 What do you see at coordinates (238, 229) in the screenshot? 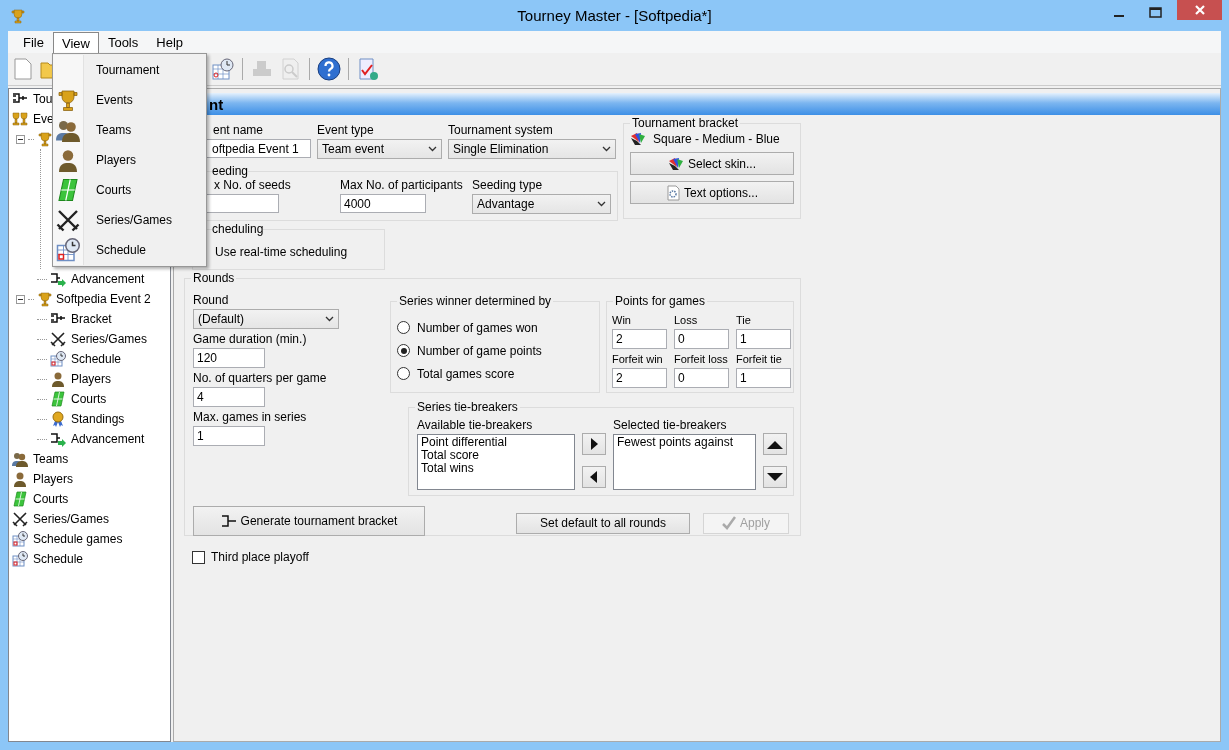
I see `group-title: cheduling` at bounding box center [238, 229].